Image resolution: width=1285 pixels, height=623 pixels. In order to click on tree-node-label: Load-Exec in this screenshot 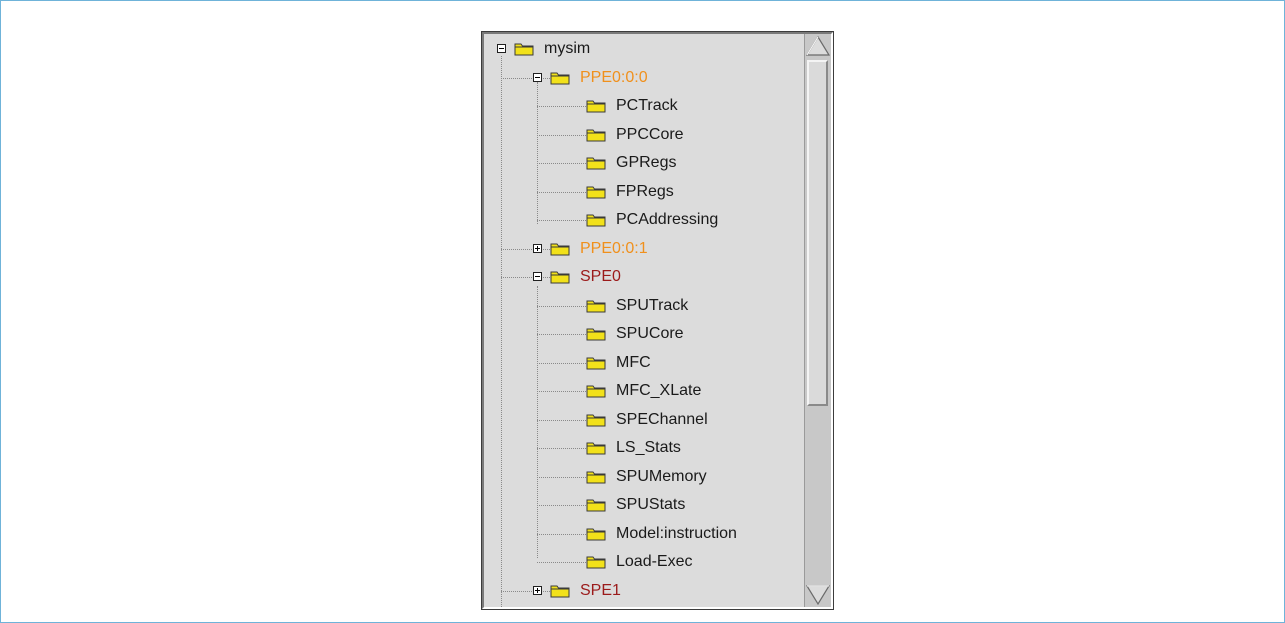, I will do `click(654, 561)`.